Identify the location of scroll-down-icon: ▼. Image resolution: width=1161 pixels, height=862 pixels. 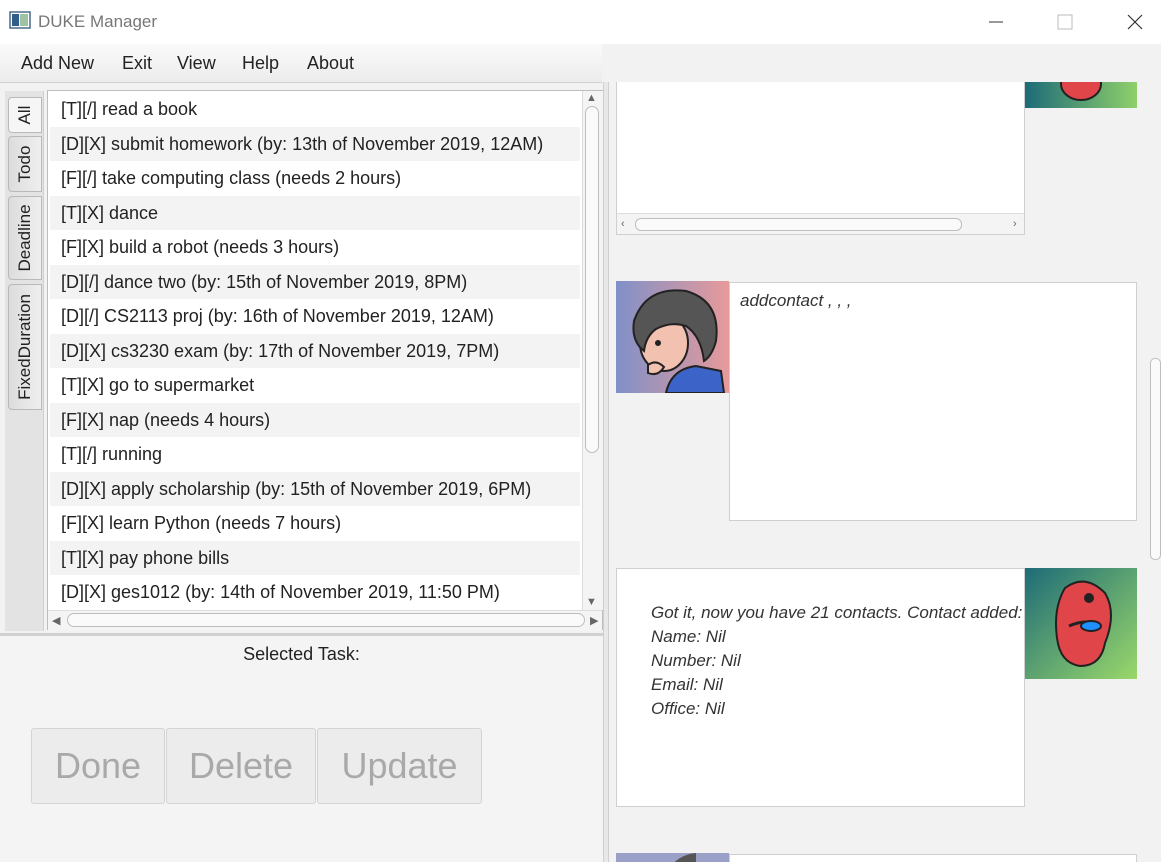
(591, 602).